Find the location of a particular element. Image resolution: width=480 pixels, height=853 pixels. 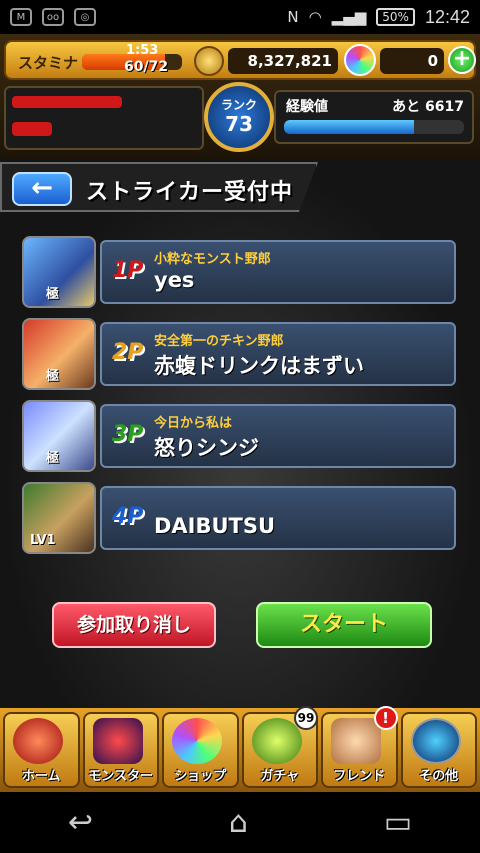

orb-count: 0 is located at coordinates (412, 61).